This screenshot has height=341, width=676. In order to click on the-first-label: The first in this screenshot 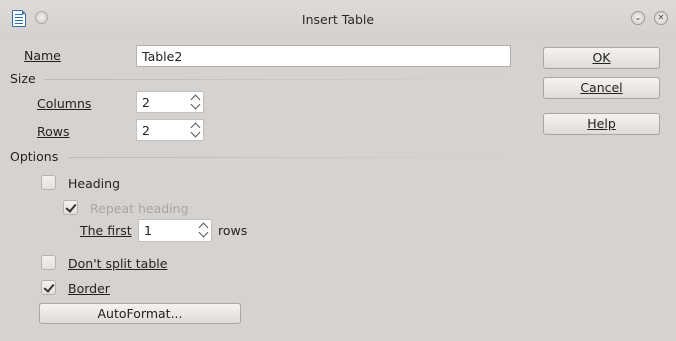, I will do `click(106, 230)`.